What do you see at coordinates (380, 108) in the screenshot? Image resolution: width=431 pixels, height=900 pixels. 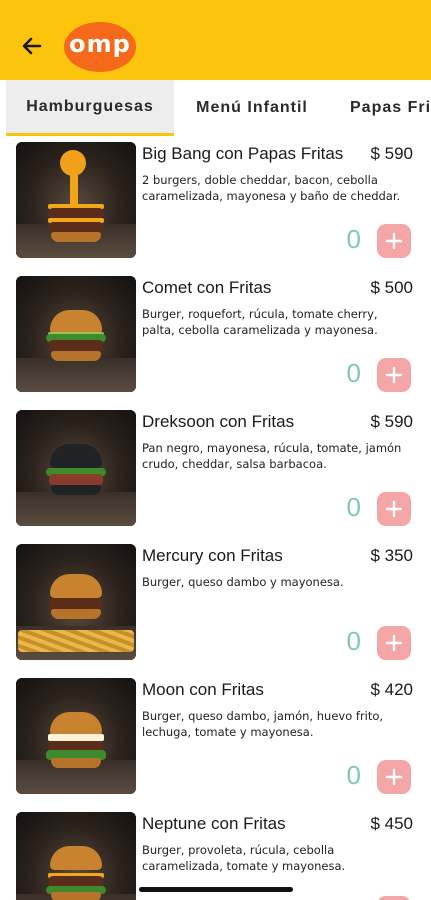 I see `tab-papas-fritas: Papas Fri` at bounding box center [380, 108].